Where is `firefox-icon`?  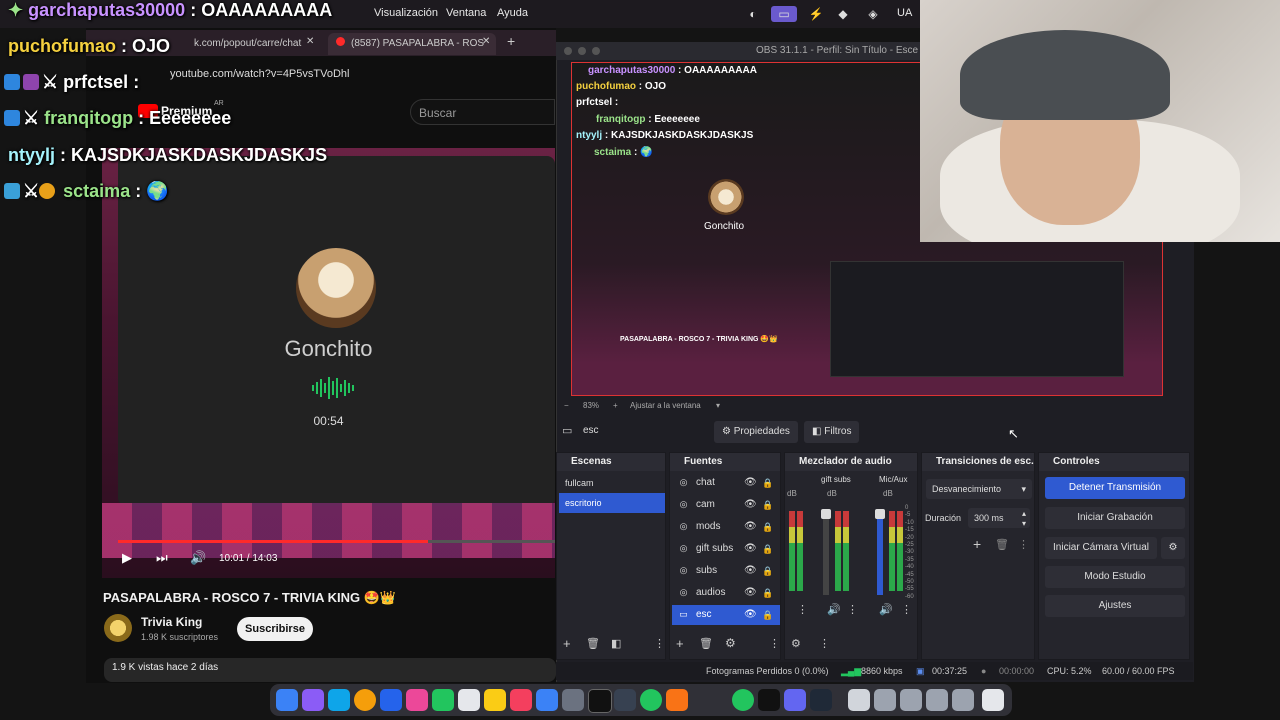
firefox-icon is located at coordinates (677, 700).